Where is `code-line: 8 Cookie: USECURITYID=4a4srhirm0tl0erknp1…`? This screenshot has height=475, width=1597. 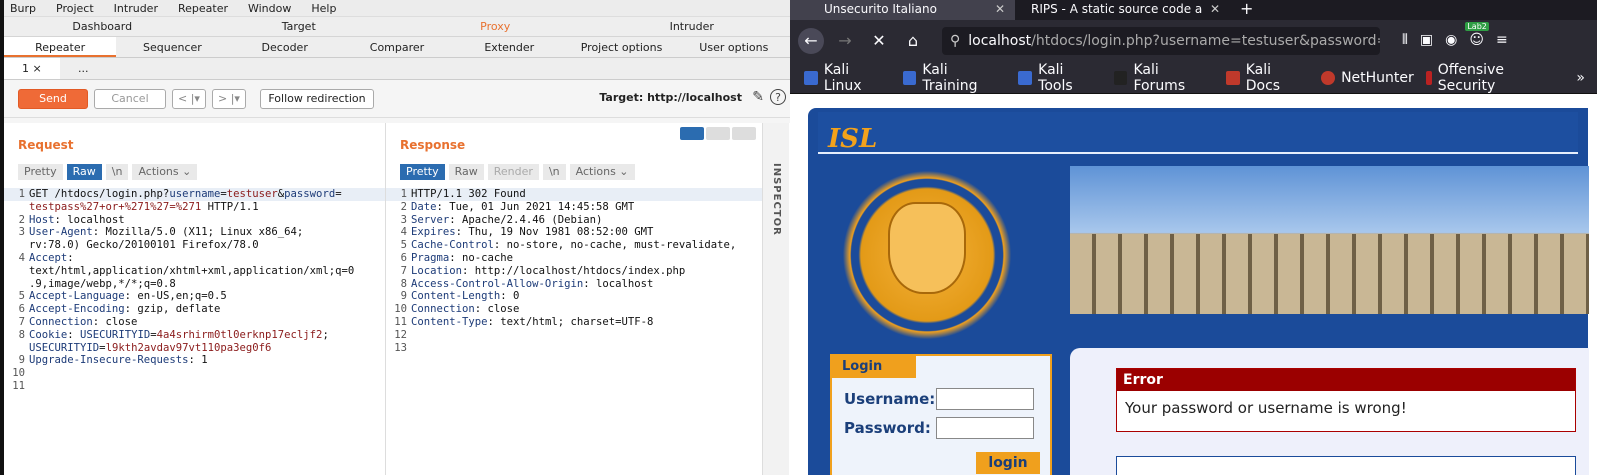
code-line: 8 Cookie: USECURITYID=4a4srhirm0tl0erknp1… is located at coordinates (194, 335).